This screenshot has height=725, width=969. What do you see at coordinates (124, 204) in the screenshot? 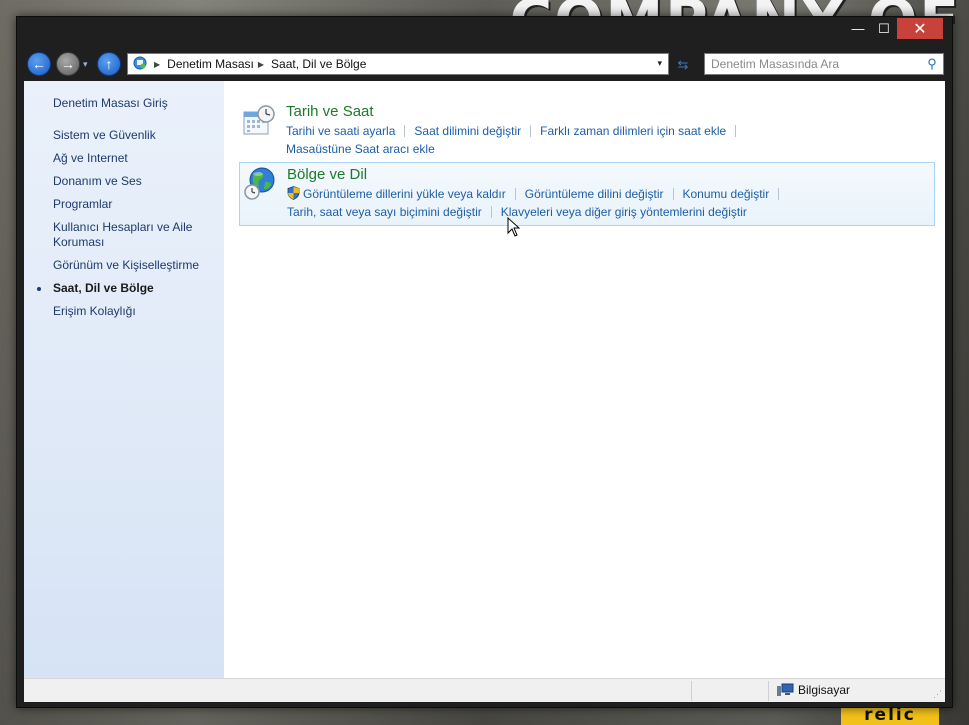
I see `sidebar-item-programs: Programlar` at bounding box center [124, 204].